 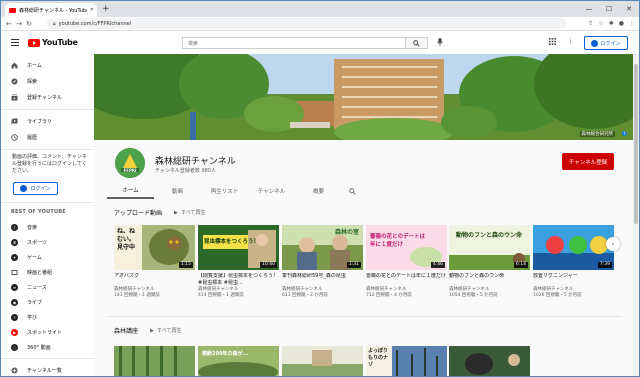 I want to click on page-scrollbar, so click(x=636, y=215).